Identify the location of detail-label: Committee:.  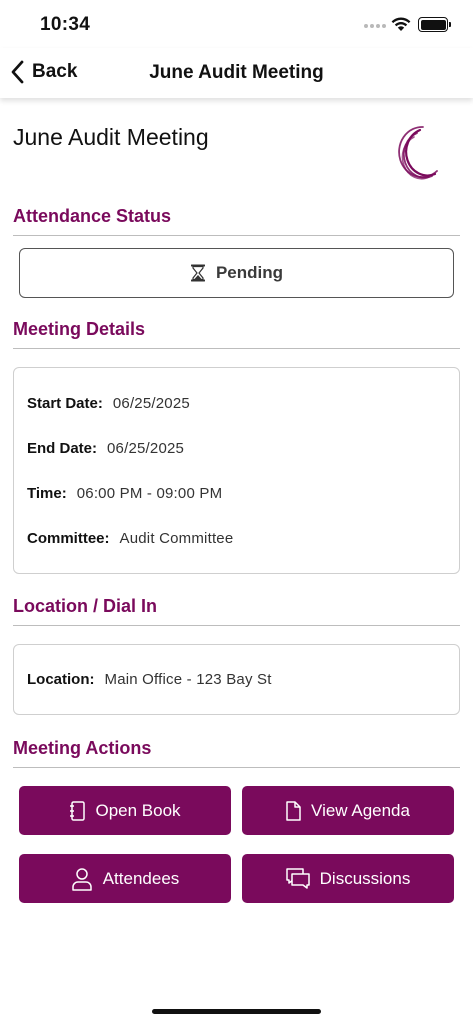
(68, 538).